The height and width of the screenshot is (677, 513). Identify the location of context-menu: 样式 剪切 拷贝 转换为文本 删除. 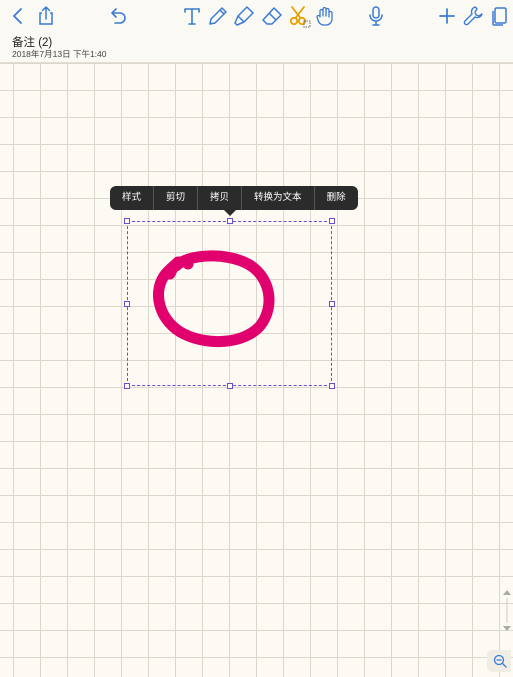
(234, 198).